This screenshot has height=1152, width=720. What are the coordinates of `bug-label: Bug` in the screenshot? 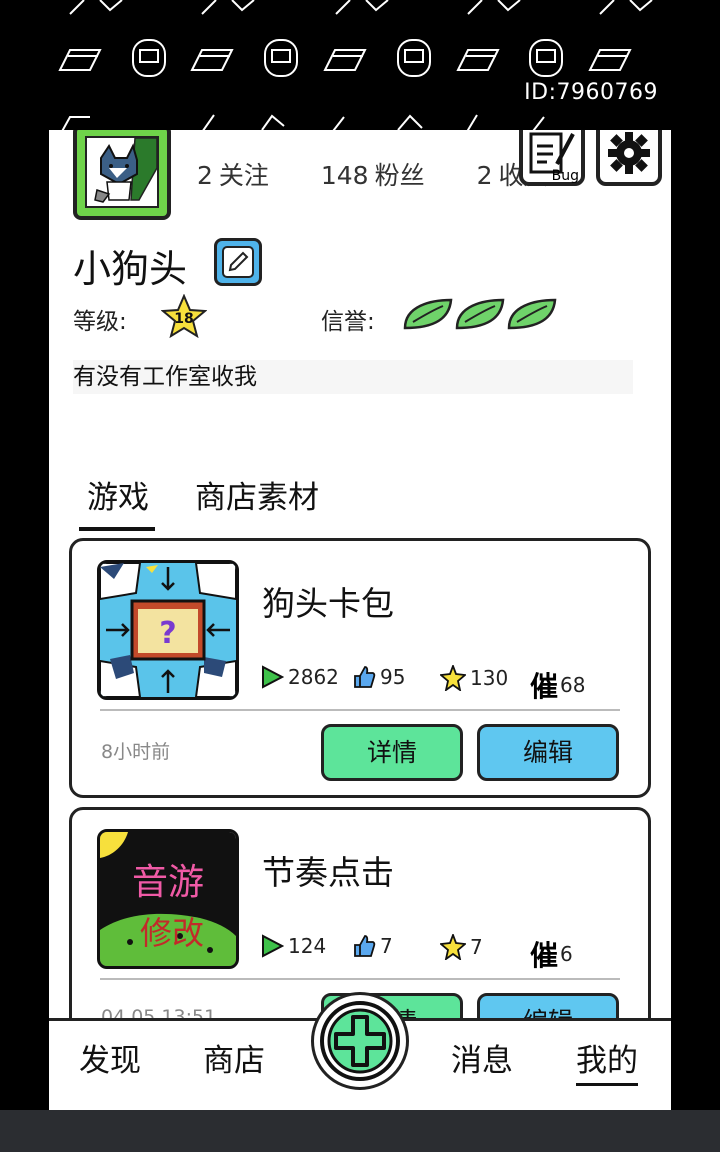 It's located at (565, 176).